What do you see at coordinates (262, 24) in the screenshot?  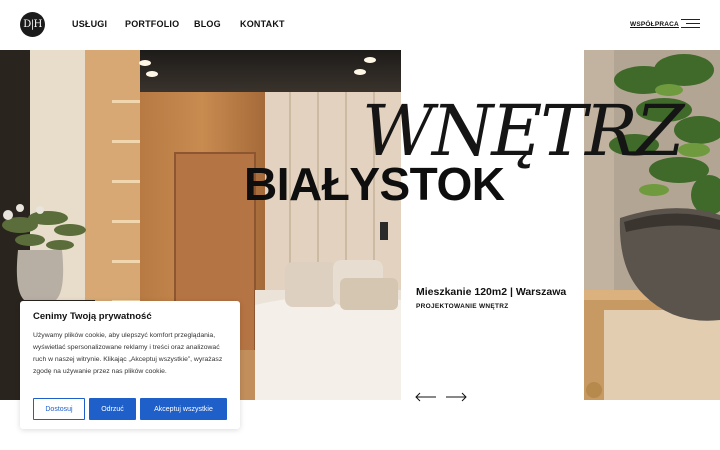 I see `nav-item-kontakt: KONTAKT` at bounding box center [262, 24].